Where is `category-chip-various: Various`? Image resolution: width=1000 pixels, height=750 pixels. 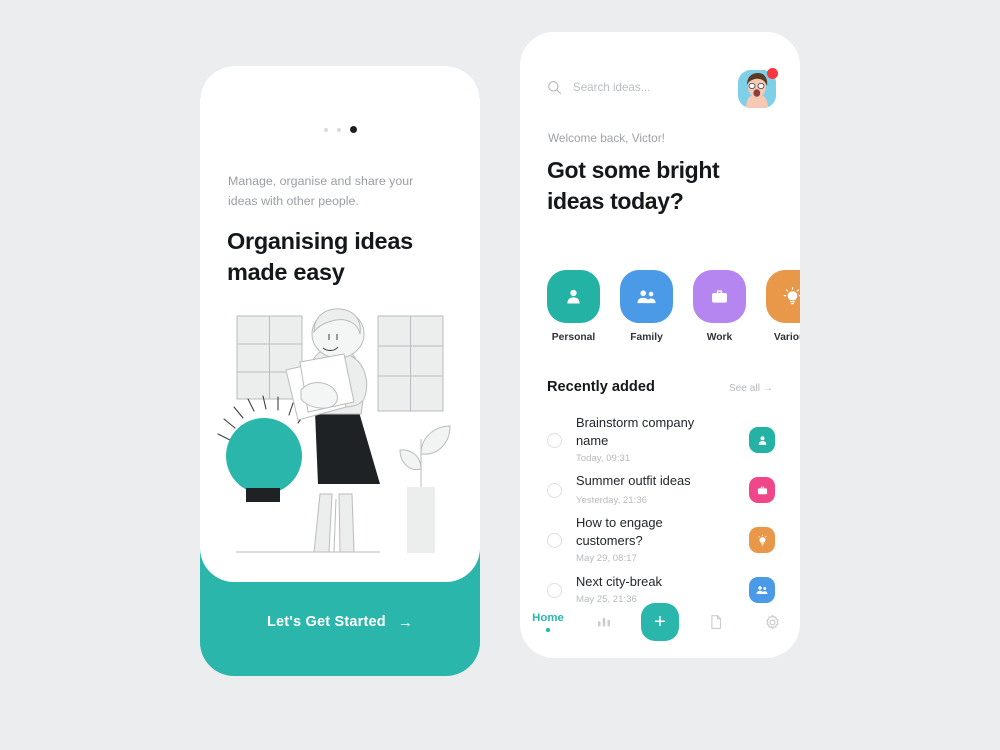
category-chip-various: Various is located at coordinates (783, 306).